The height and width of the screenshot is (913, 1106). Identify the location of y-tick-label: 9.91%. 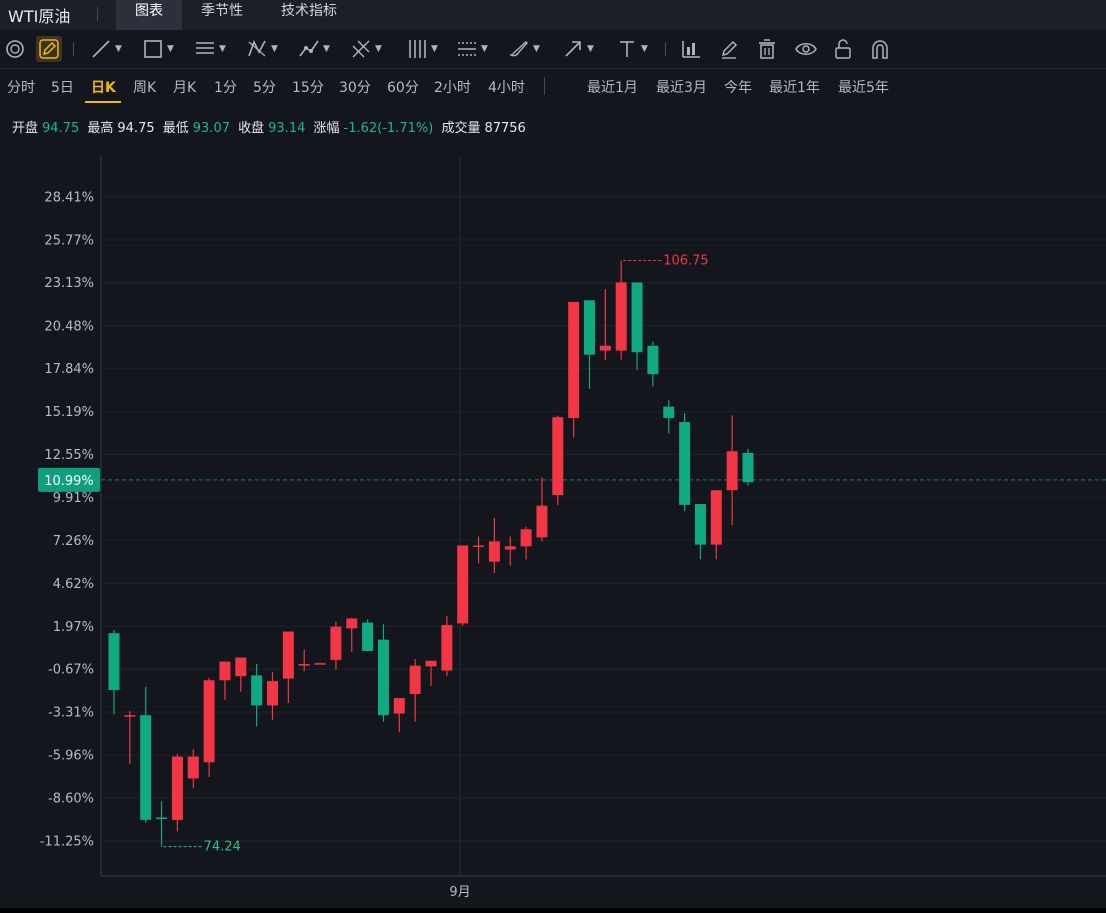
(73, 498).